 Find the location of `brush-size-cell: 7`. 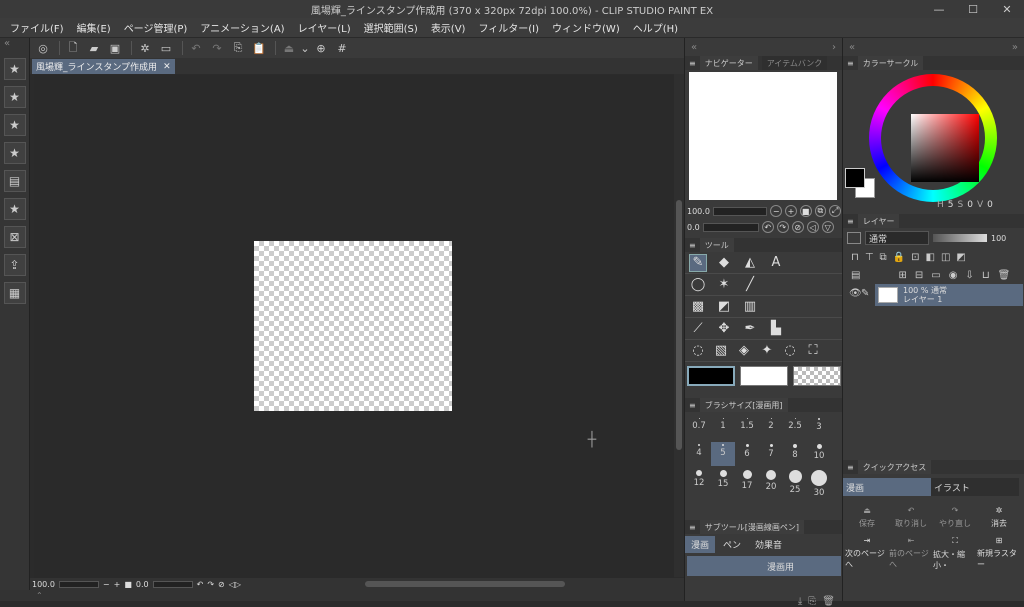

brush-size-cell: 7 is located at coordinates (771, 454).